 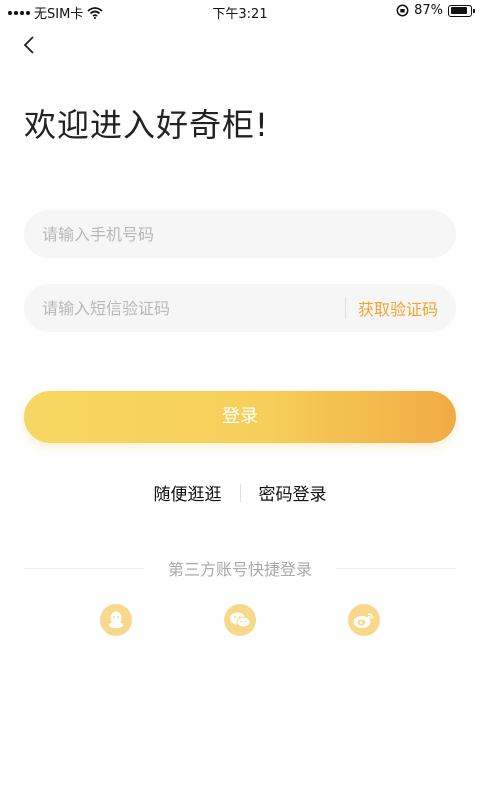 I want to click on weibo-icon, so click(x=363, y=620).